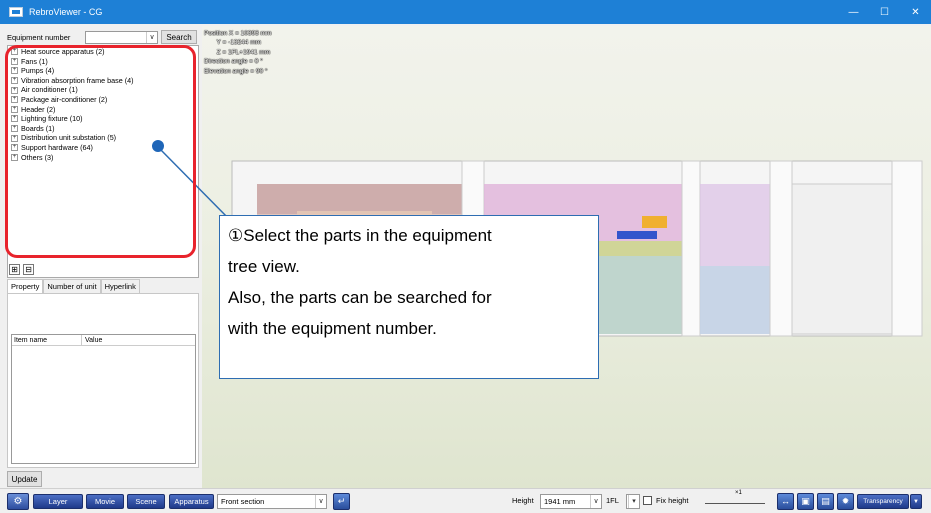 Image resolution: width=931 pixels, height=513 pixels. Describe the element at coordinates (37, 157) in the screenshot. I see `tree-item-label: Others (3)` at that location.